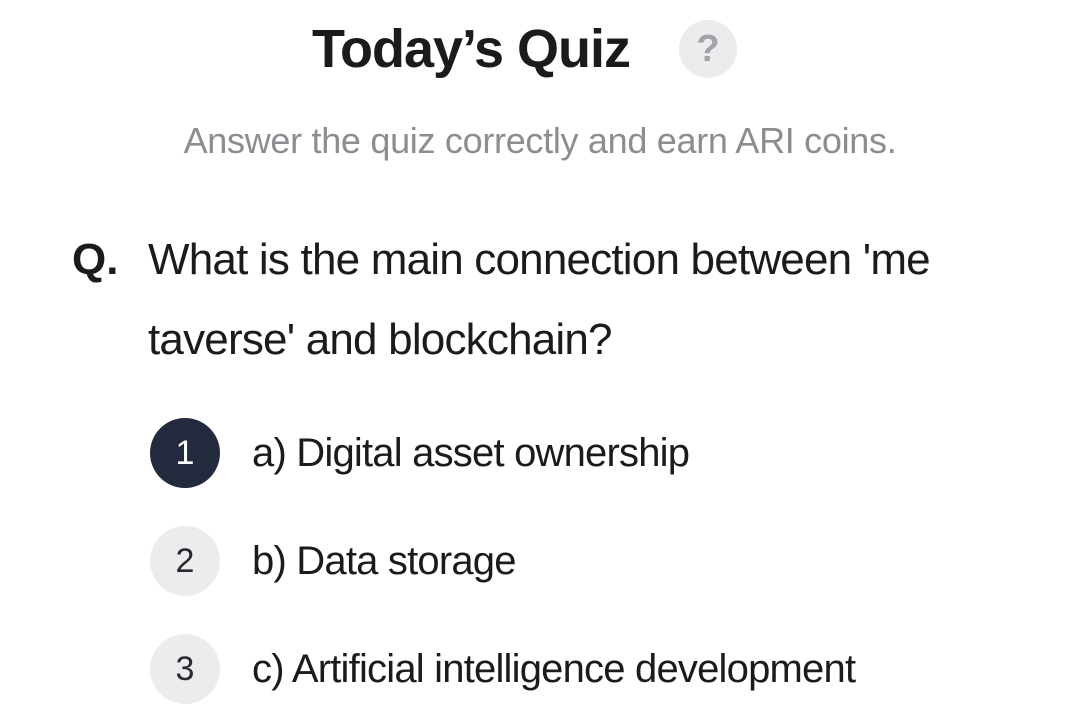  What do you see at coordinates (185, 669) in the screenshot?
I see `option-number-badge: 3` at bounding box center [185, 669].